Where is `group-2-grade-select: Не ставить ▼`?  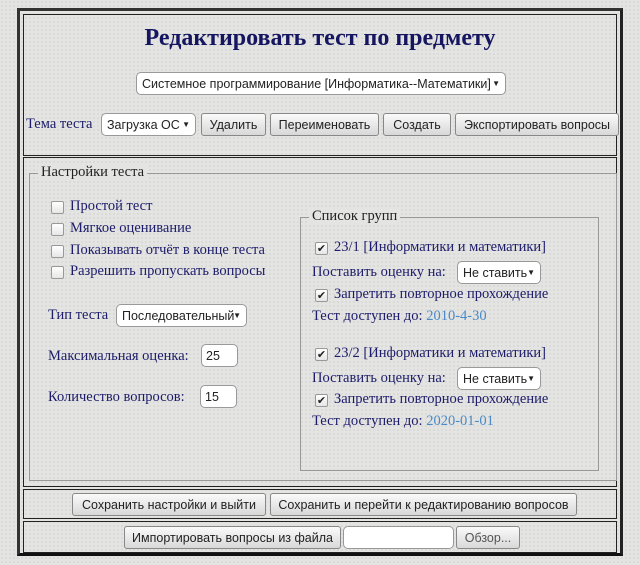
group-2-grade-select: Не ставить ▼ is located at coordinates (499, 378).